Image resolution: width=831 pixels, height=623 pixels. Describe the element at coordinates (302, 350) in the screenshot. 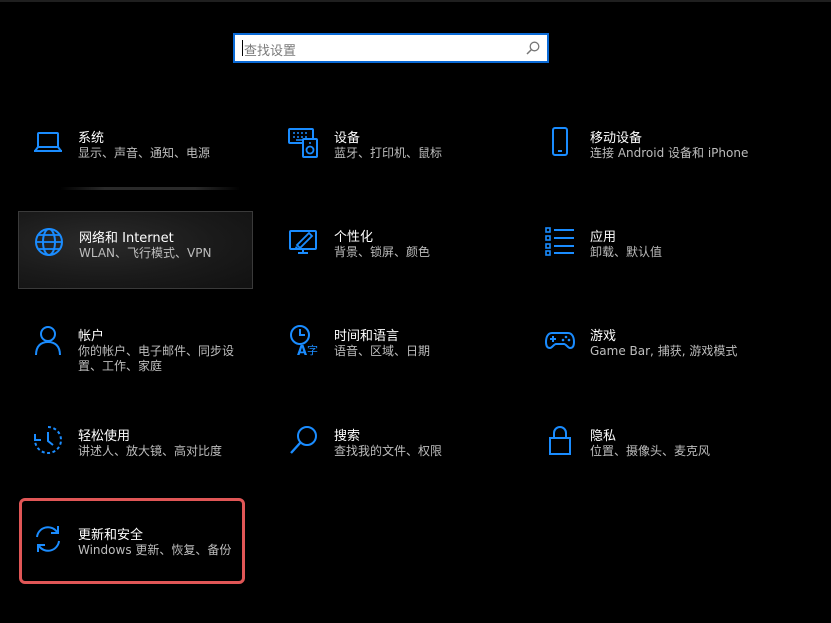

I see `svg-text: A` at that location.